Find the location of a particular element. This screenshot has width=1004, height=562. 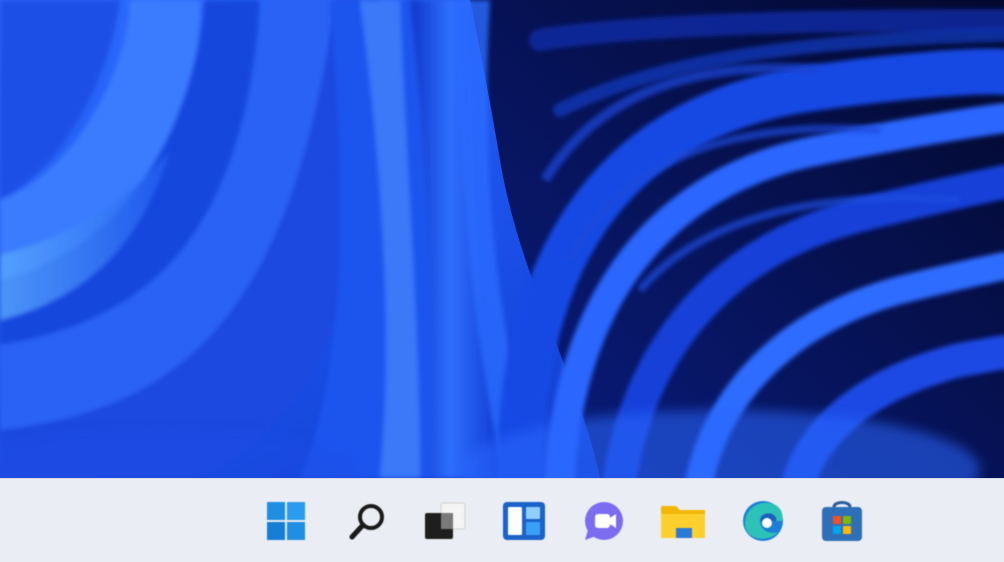

taskbar is located at coordinates (502, 520).